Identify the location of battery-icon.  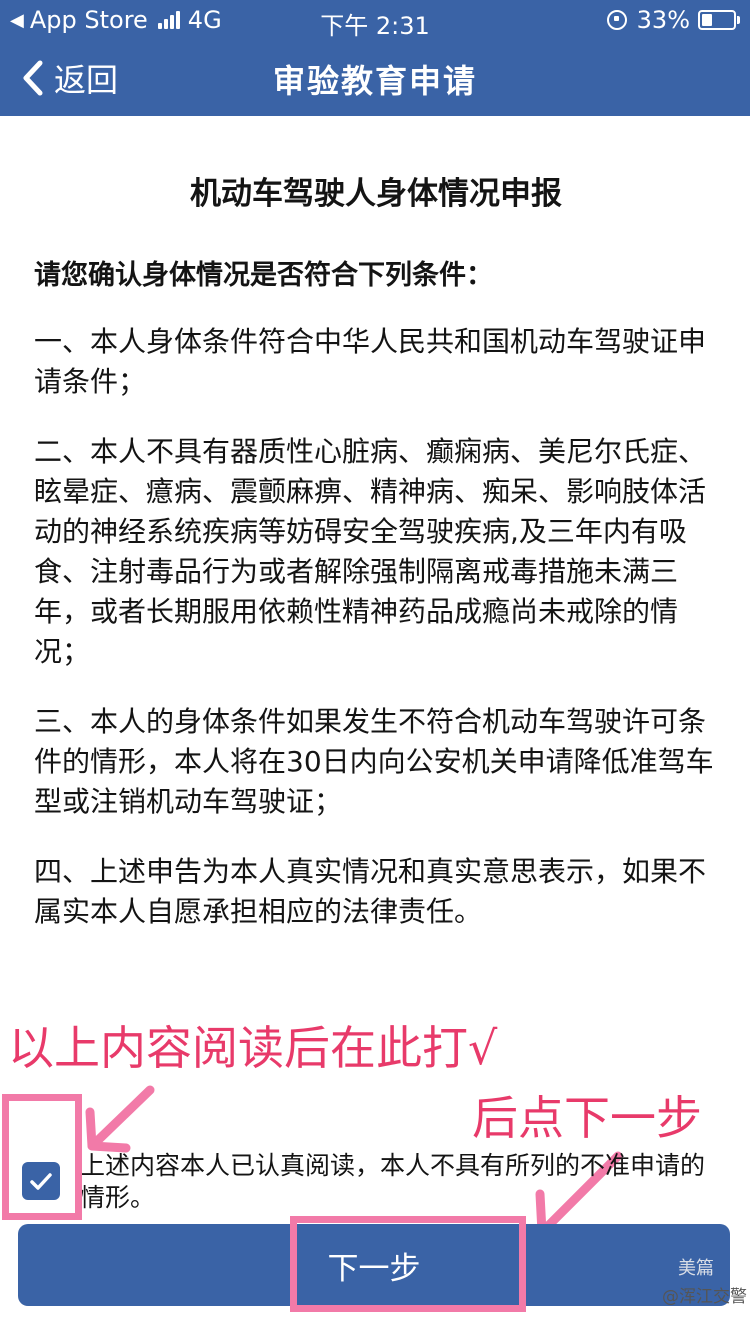
(719, 20).